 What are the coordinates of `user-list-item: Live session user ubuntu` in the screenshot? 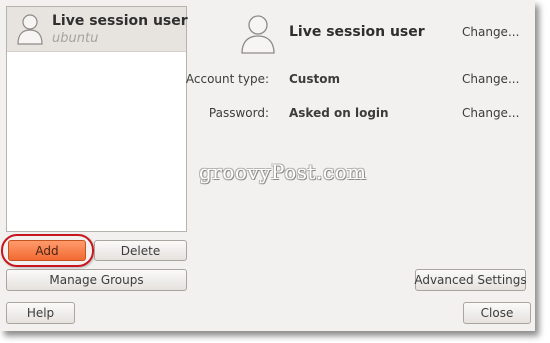 It's located at (97, 29).